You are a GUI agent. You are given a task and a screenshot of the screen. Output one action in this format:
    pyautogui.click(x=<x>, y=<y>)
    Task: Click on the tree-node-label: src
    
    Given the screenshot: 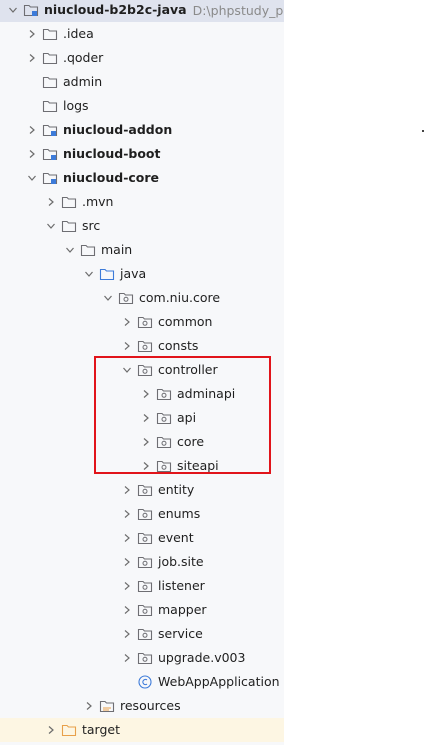 What is the action you would take?
    pyautogui.click(x=91, y=225)
    